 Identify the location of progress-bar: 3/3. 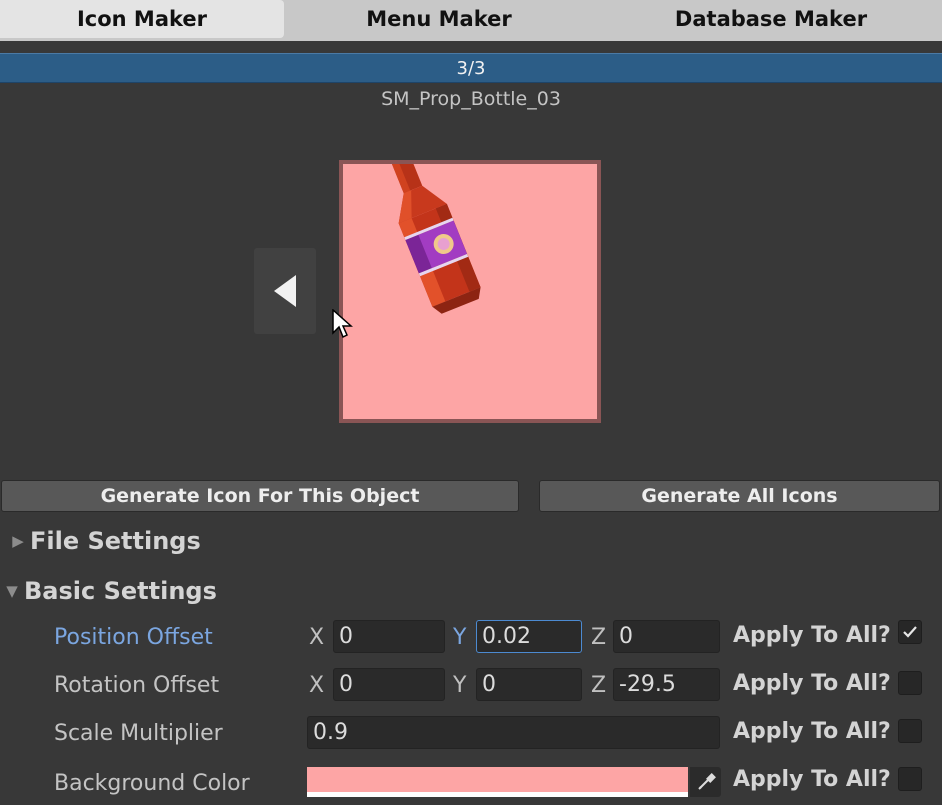
(471, 68).